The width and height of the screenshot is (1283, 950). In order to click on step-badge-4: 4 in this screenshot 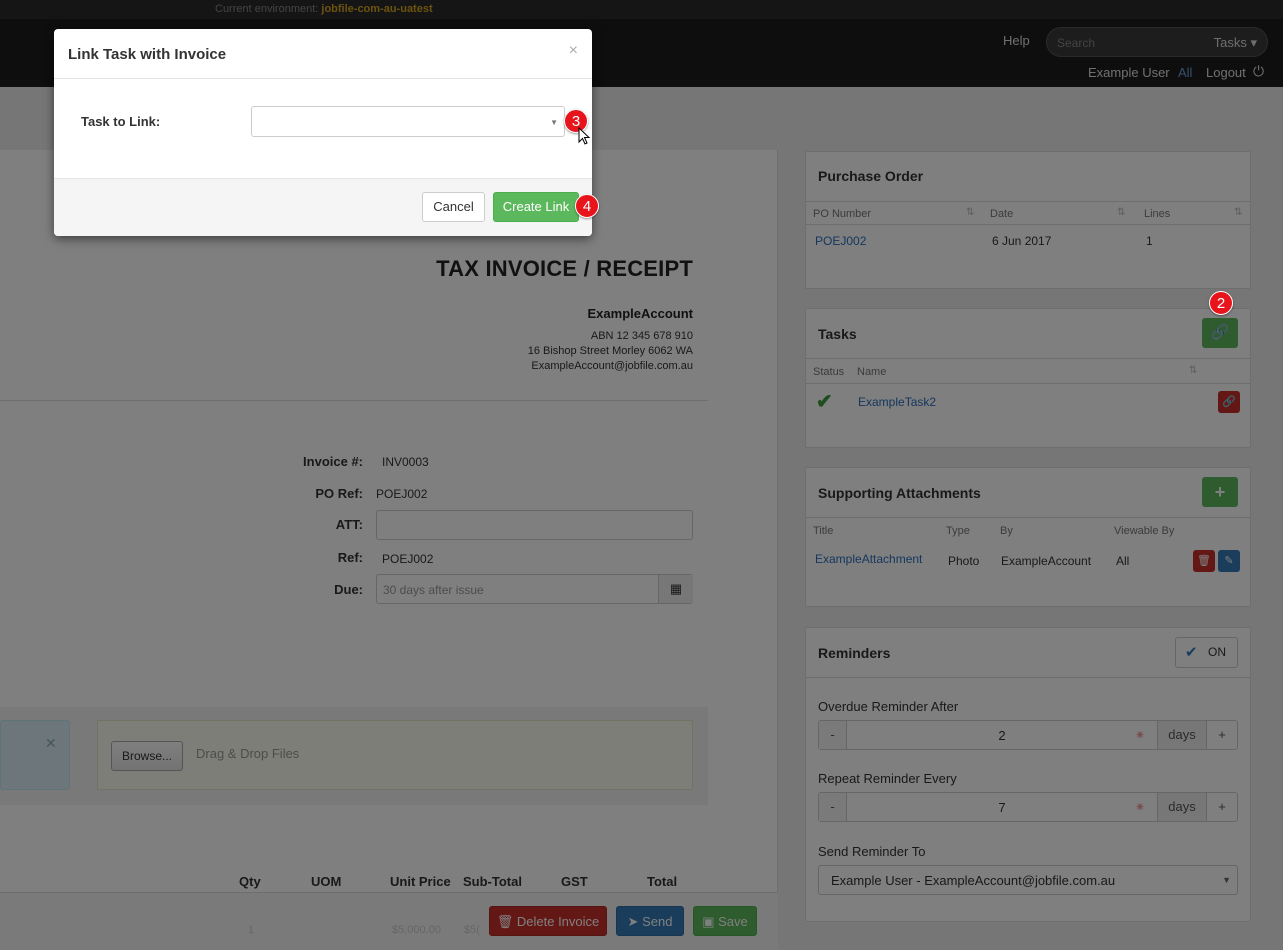, I will do `click(587, 206)`.